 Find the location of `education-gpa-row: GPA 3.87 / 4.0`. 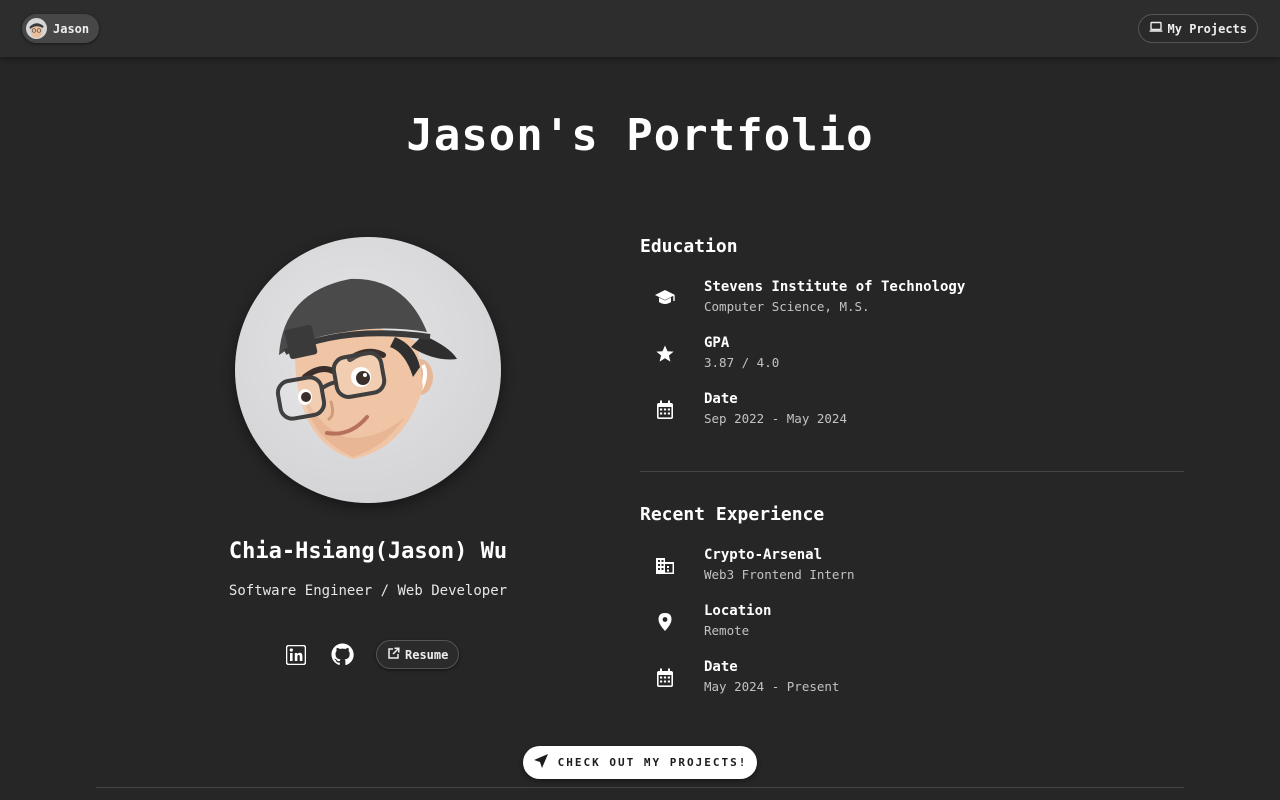

education-gpa-row: GPA 3.87 / 4.0 is located at coordinates (709, 354).